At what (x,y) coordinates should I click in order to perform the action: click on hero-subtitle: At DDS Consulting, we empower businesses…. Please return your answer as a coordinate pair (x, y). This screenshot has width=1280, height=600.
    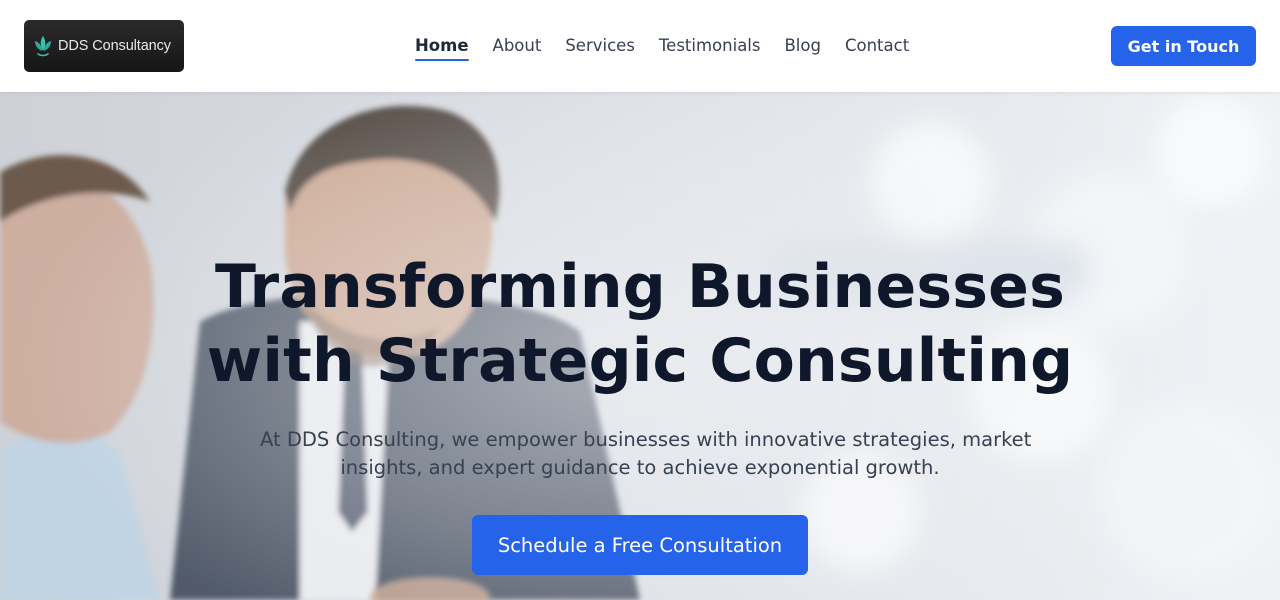
    Looking at the image, I should click on (646, 454).